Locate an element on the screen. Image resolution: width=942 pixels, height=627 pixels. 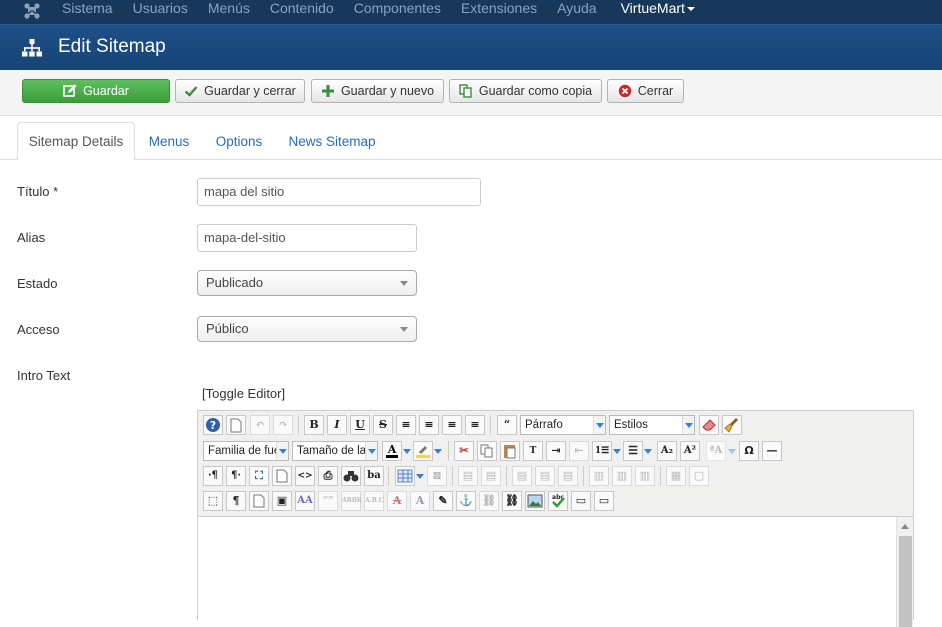
unlink-icon: ⛓ is located at coordinates (489, 501).